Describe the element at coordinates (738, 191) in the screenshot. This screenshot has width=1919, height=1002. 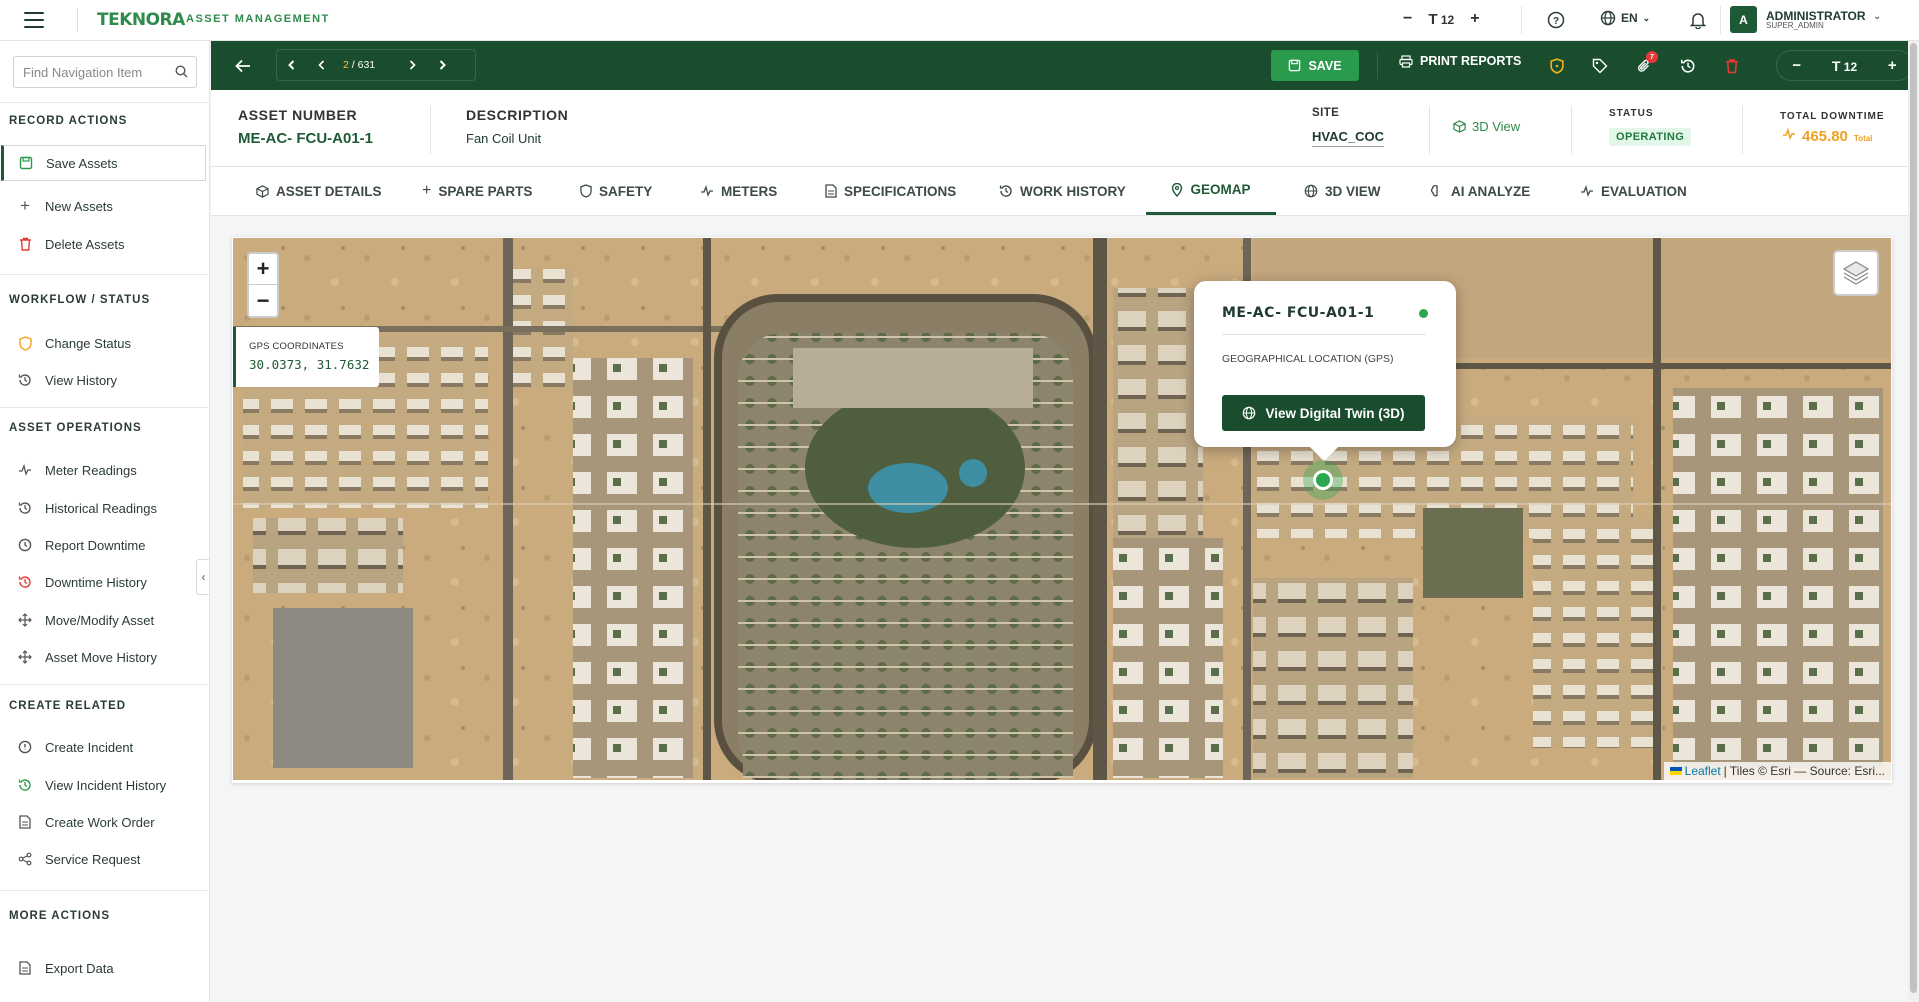
I see `tab-meters: METERS` at that location.